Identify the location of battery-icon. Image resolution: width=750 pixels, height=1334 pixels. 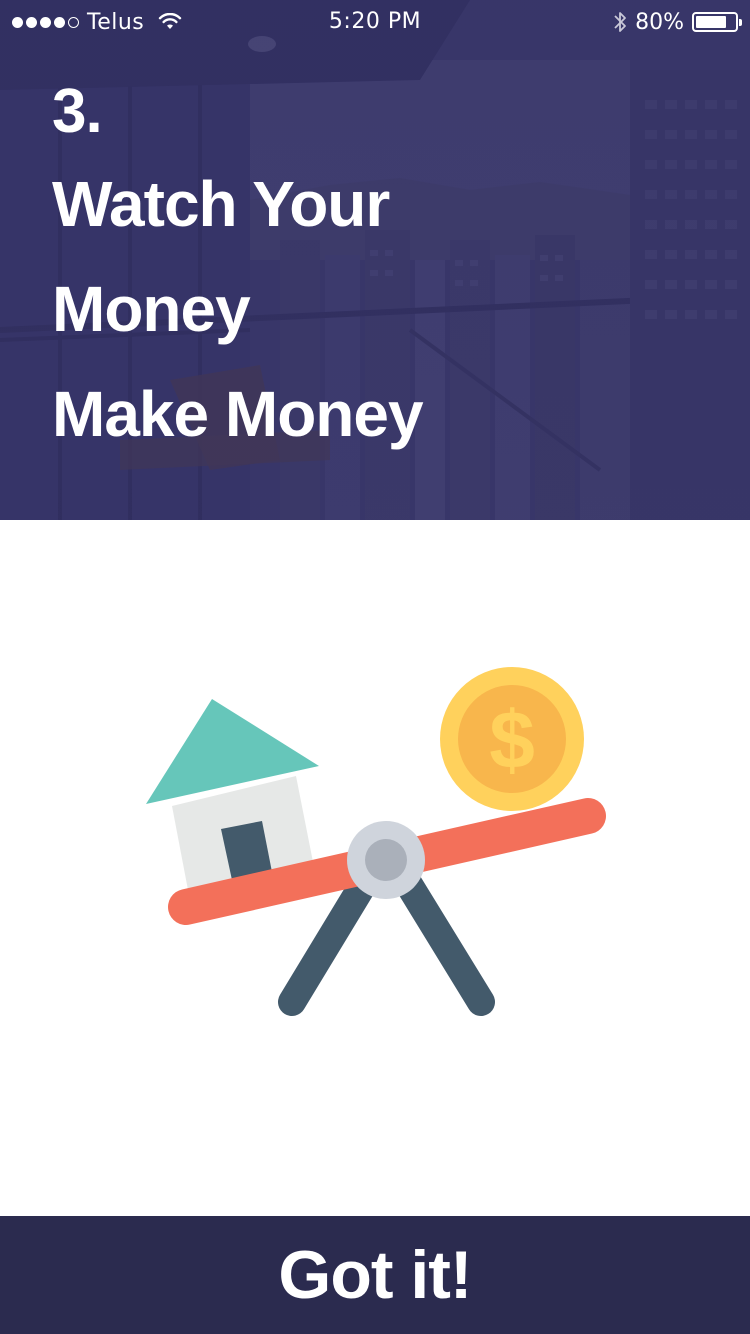
(717, 22).